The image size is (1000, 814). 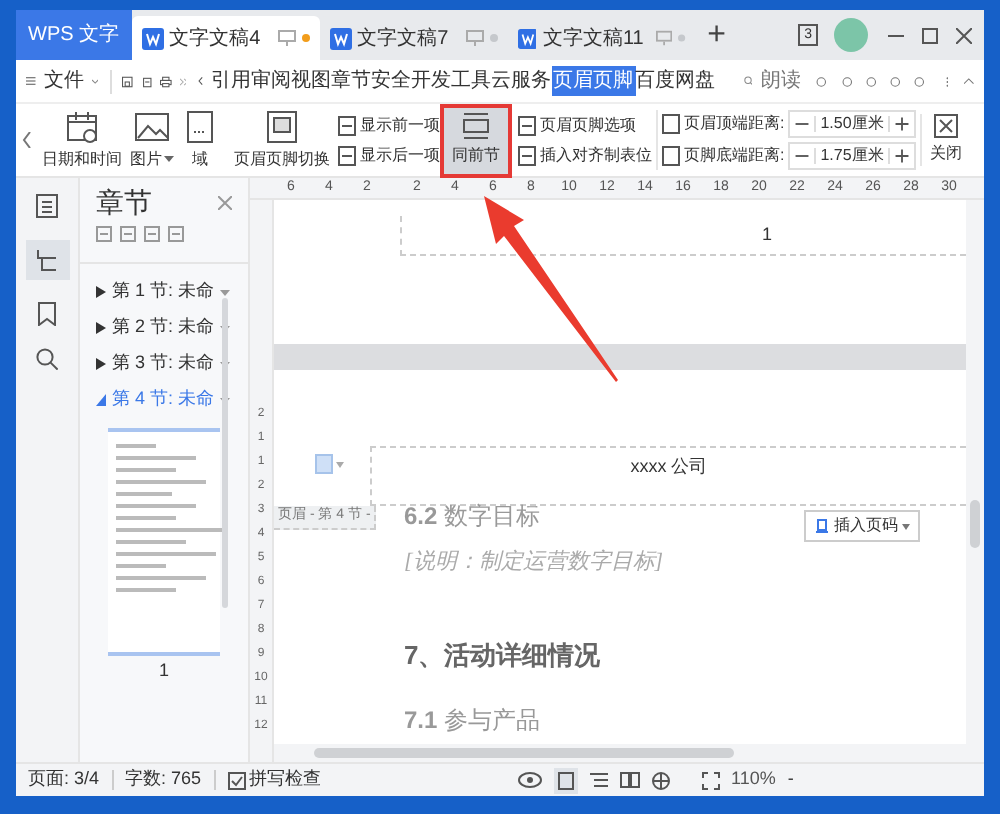 I want to click on ribbon-button: 图片, so click(x=152, y=140).